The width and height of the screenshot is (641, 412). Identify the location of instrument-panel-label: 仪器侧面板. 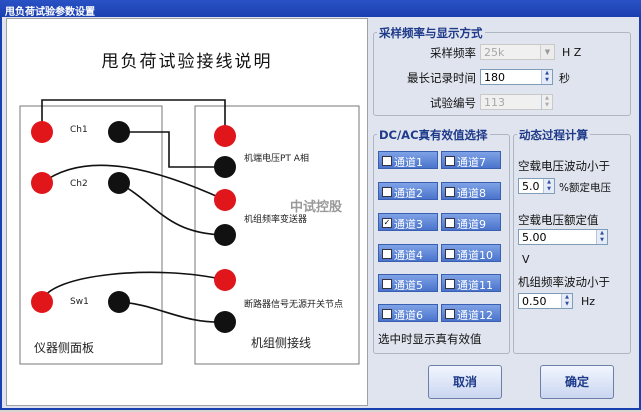
(64, 348).